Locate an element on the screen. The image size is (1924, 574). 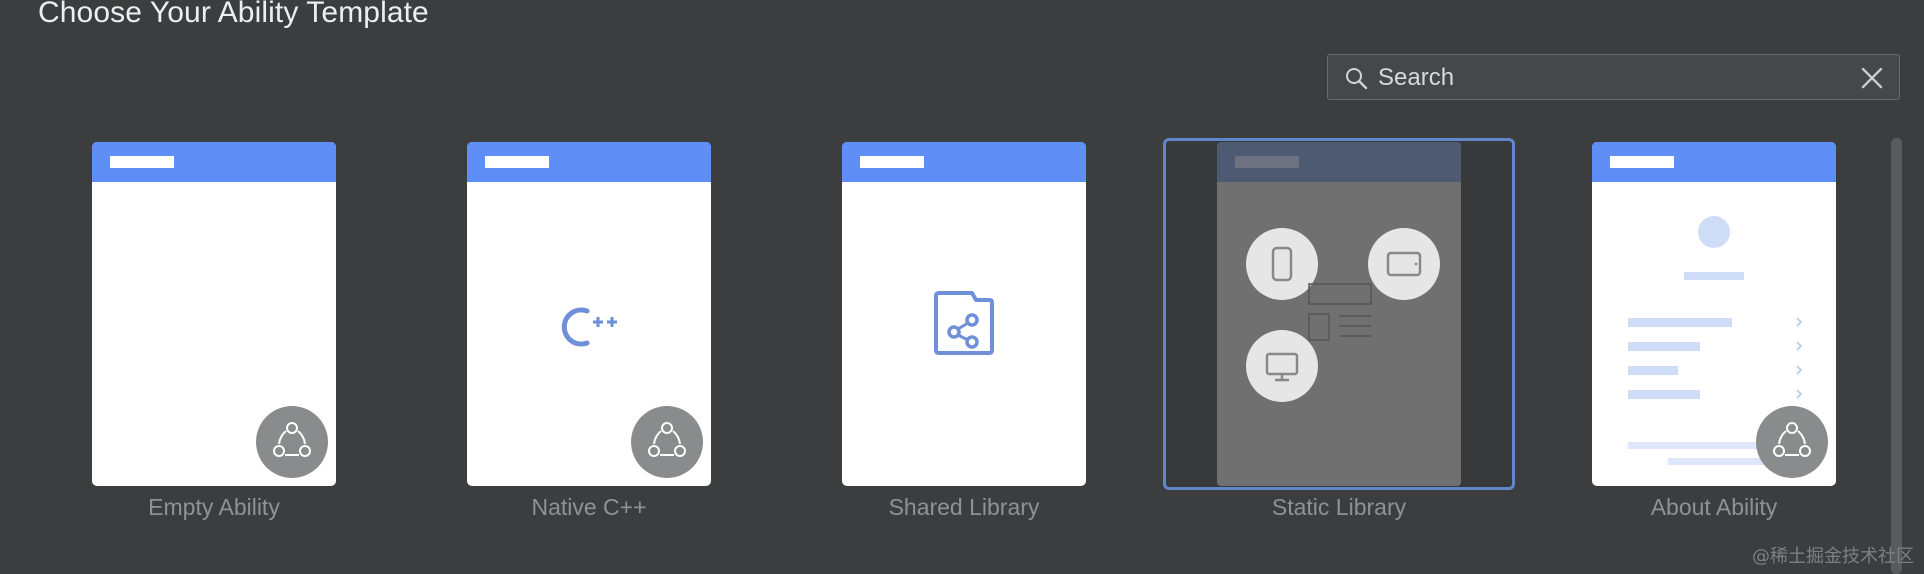
template-card-static-library is located at coordinates (1339, 314).